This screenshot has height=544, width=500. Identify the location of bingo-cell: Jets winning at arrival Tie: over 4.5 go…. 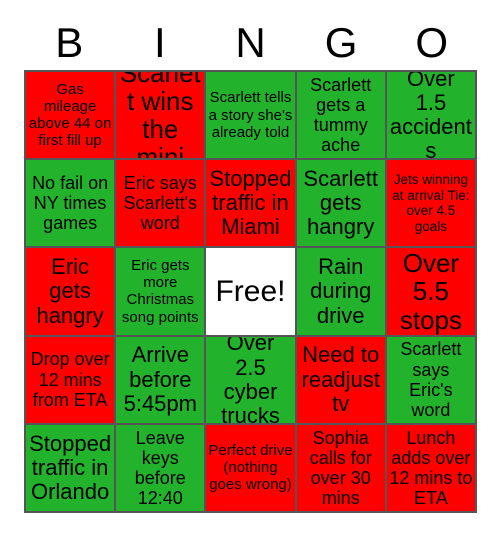
(431, 204).